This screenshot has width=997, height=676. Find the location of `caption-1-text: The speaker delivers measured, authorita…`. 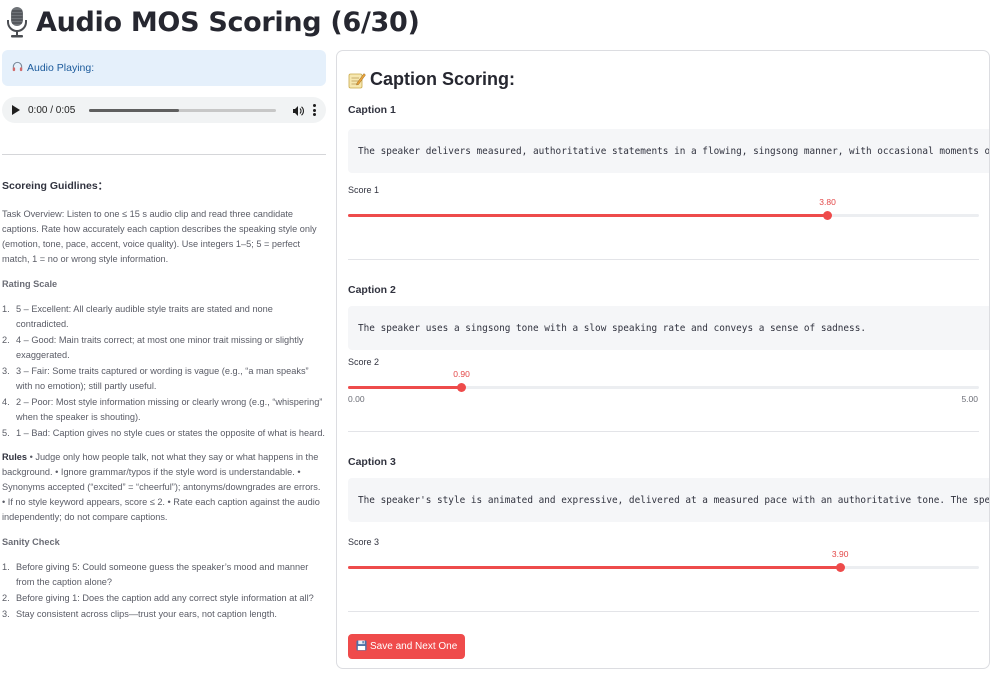

caption-1-text: The speaker delivers measured, authorita… is located at coordinates (674, 151).